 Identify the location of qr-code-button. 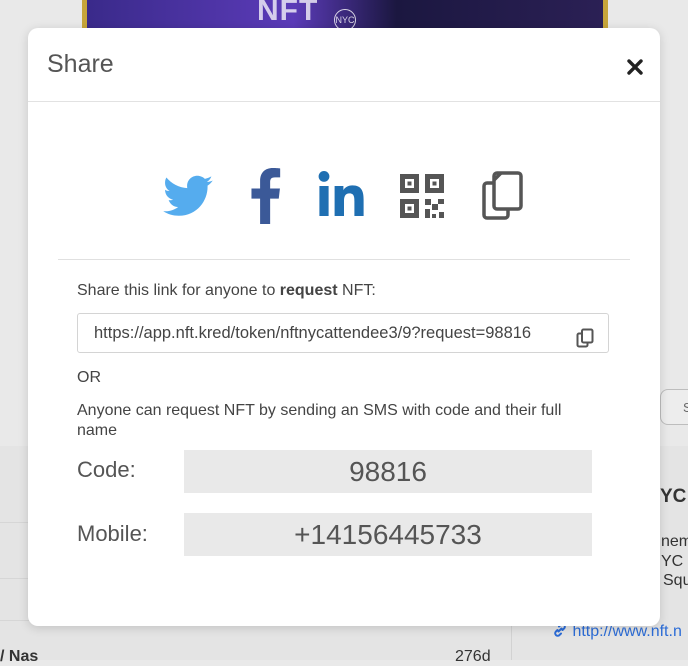
(422, 196).